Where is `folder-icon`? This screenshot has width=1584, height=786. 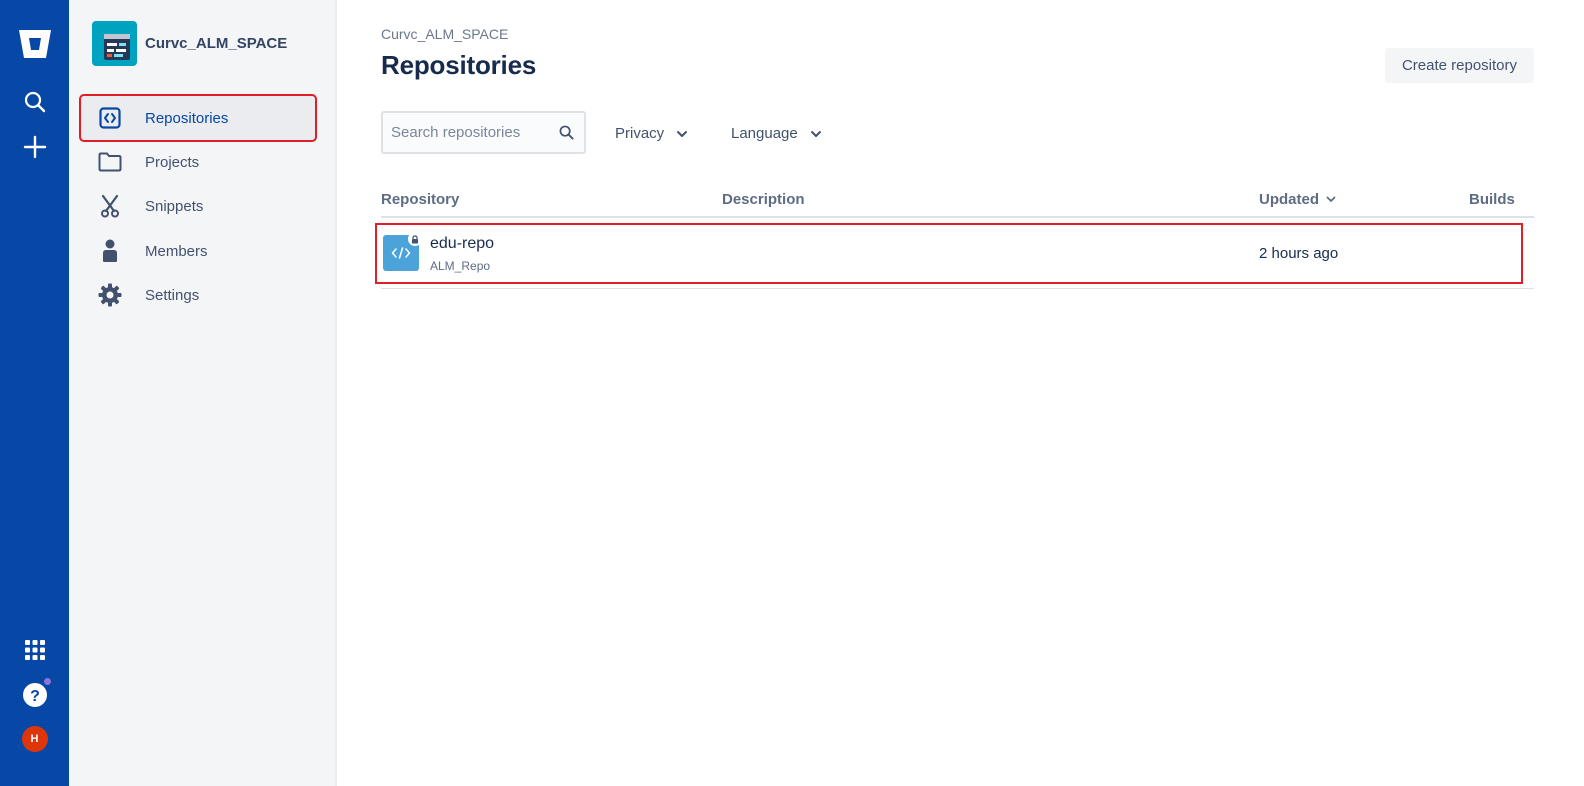
folder-icon is located at coordinates (110, 162).